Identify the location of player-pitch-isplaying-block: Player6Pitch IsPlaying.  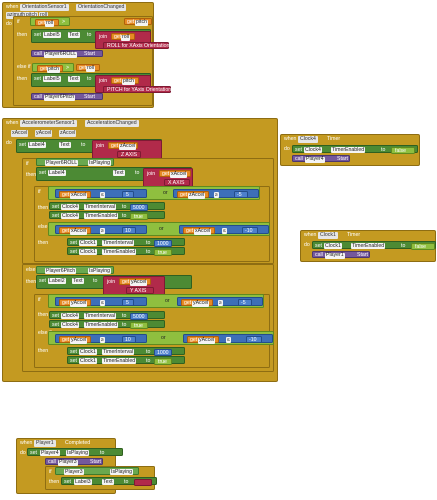
(75, 270).